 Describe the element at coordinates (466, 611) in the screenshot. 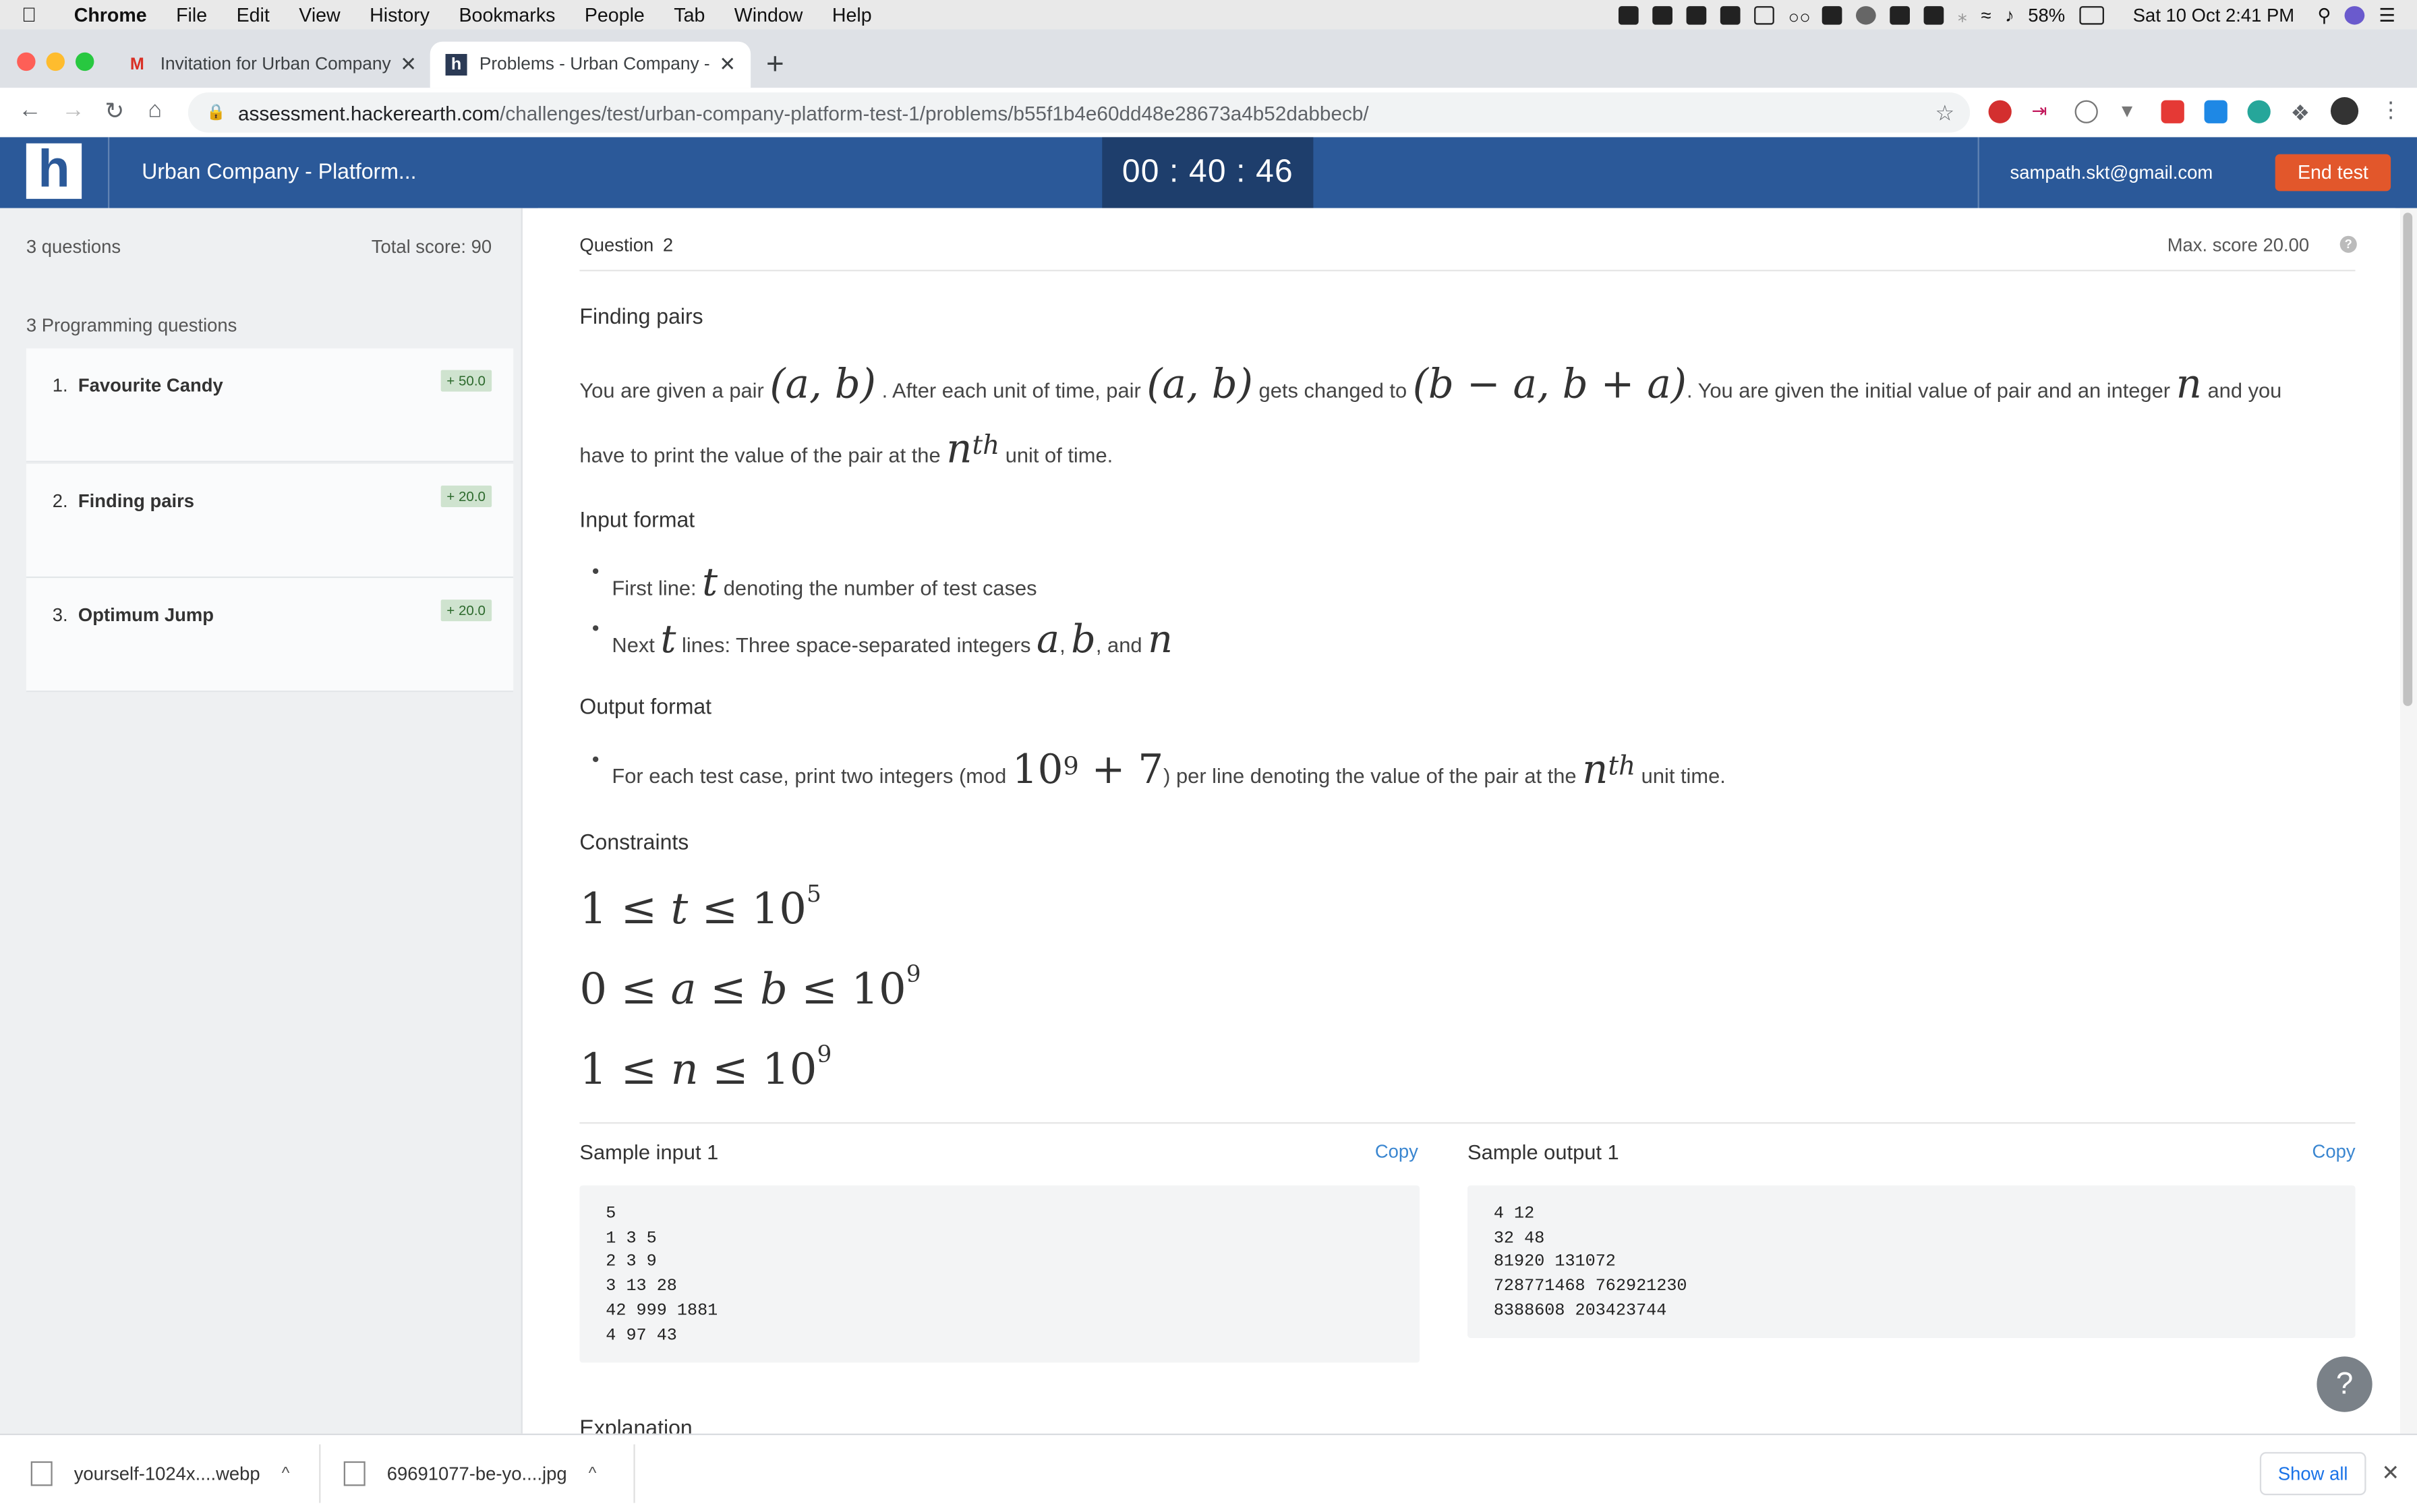

I see `score-badge: + 20.0` at that location.